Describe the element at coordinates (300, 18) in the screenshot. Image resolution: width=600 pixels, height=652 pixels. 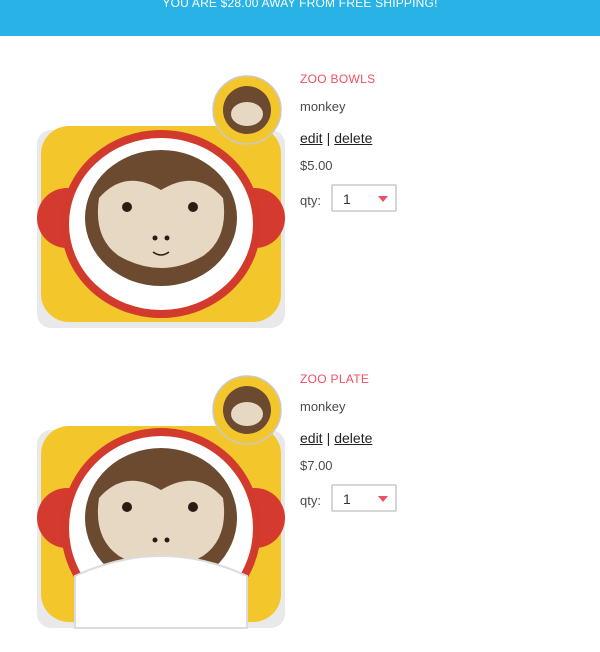
I see `free-shipping-banner: YOU ARE $28.00 AWAY FROM FREE SHIPPING!` at that location.